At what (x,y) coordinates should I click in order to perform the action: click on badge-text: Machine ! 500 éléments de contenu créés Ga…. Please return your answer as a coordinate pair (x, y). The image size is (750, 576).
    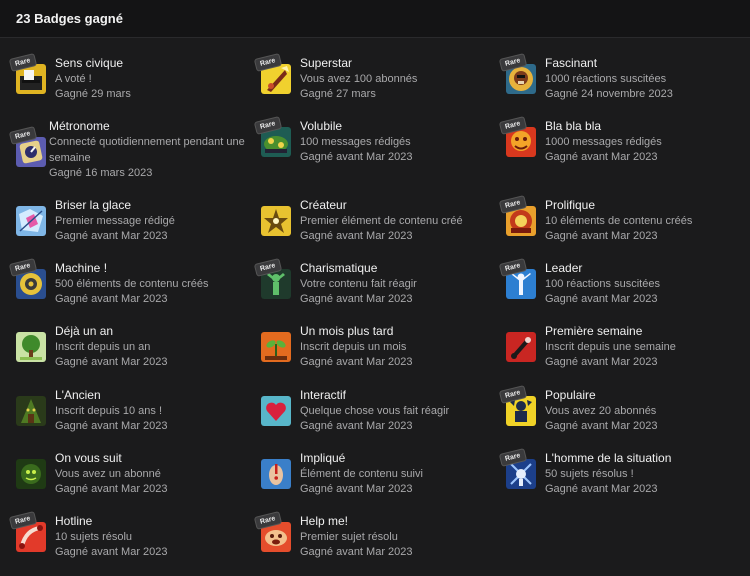
    Looking at the image, I should click on (155, 284).